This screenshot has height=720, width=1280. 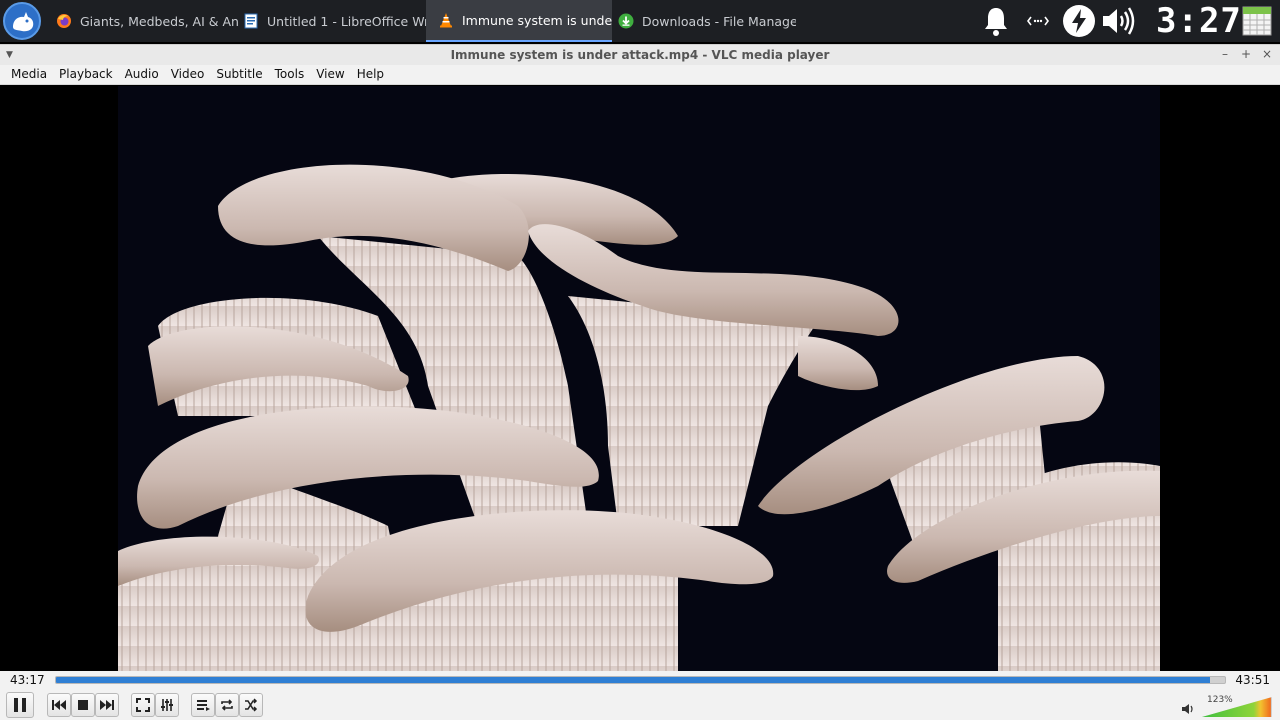 I want to click on firefox-icon, so click(x=64, y=21).